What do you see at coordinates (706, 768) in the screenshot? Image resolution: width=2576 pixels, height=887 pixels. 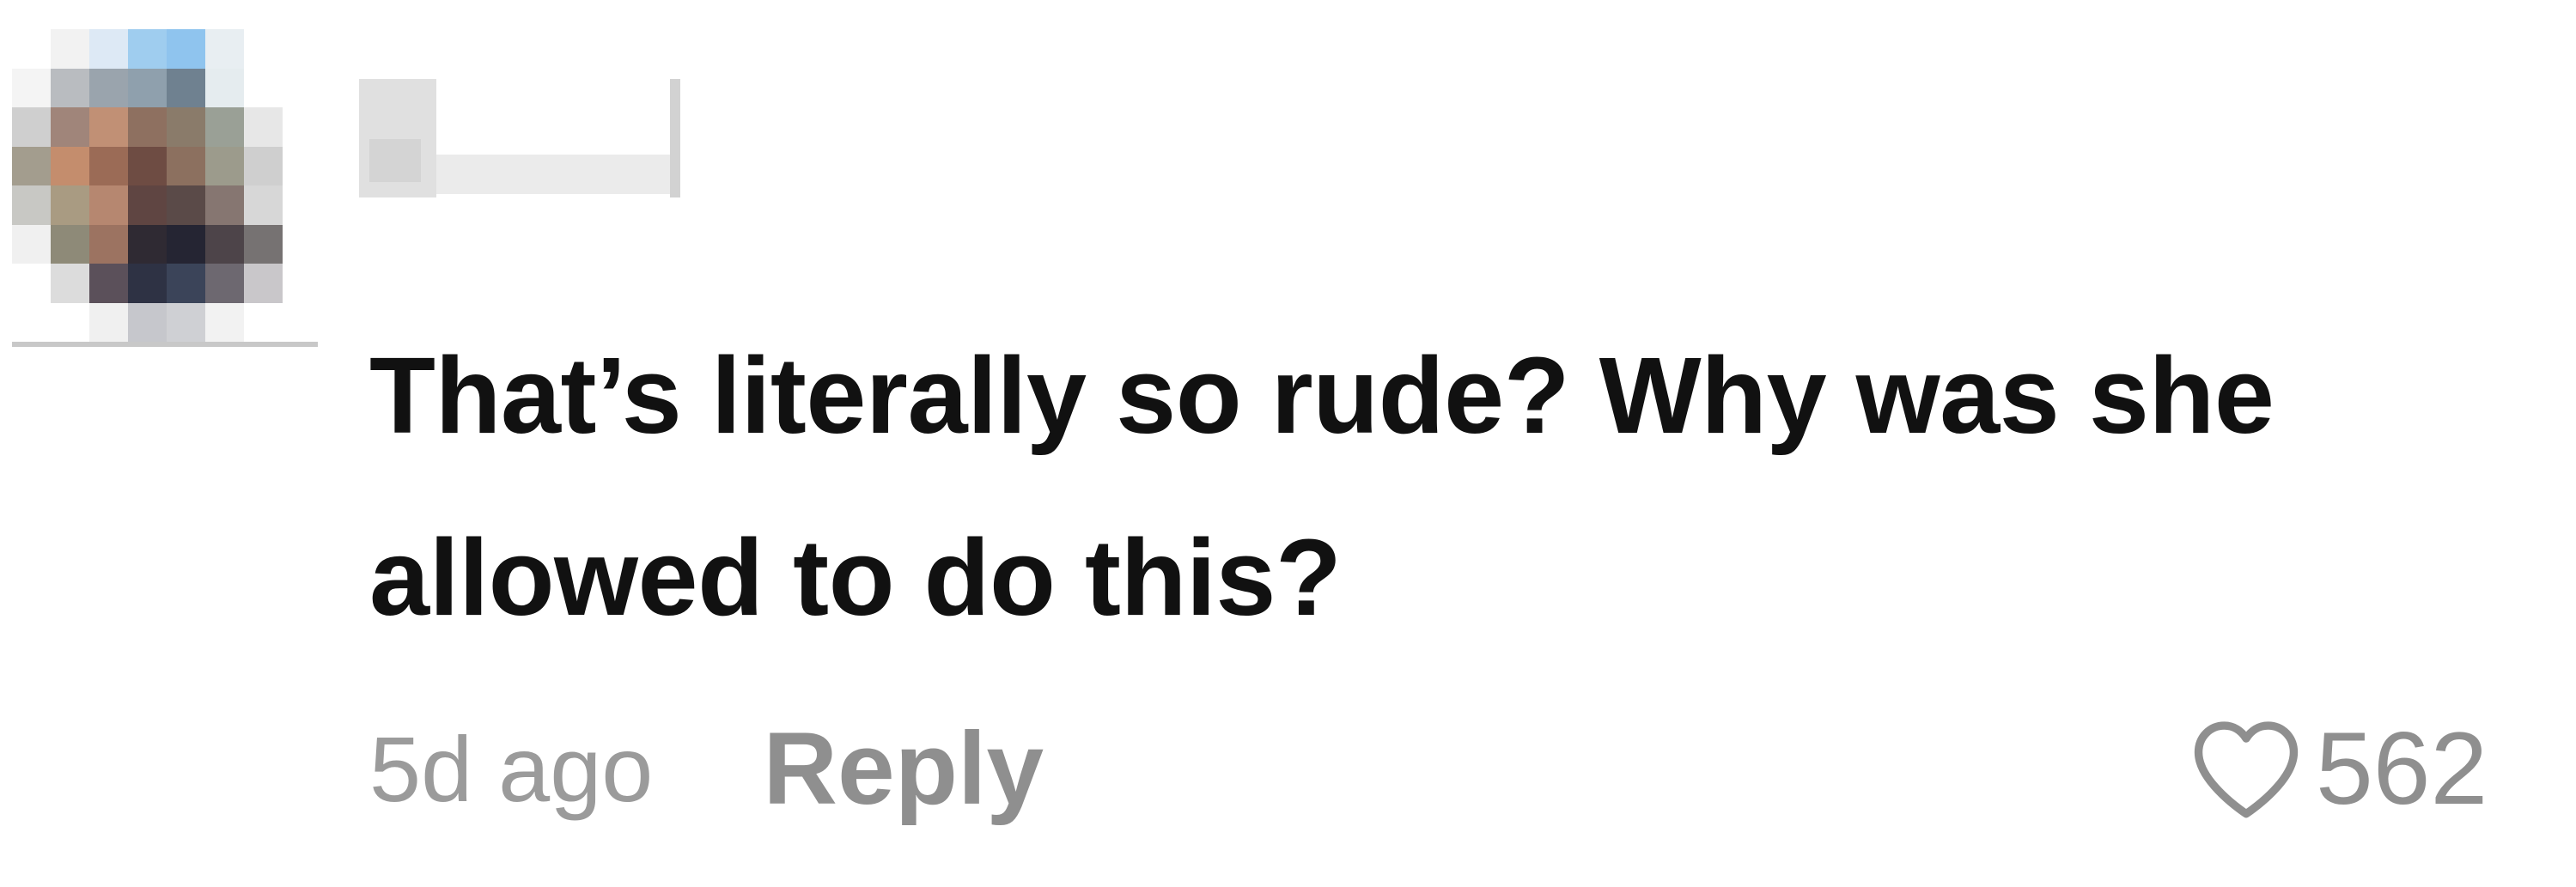 I see `comment-meta: 5d ago Reply` at bounding box center [706, 768].